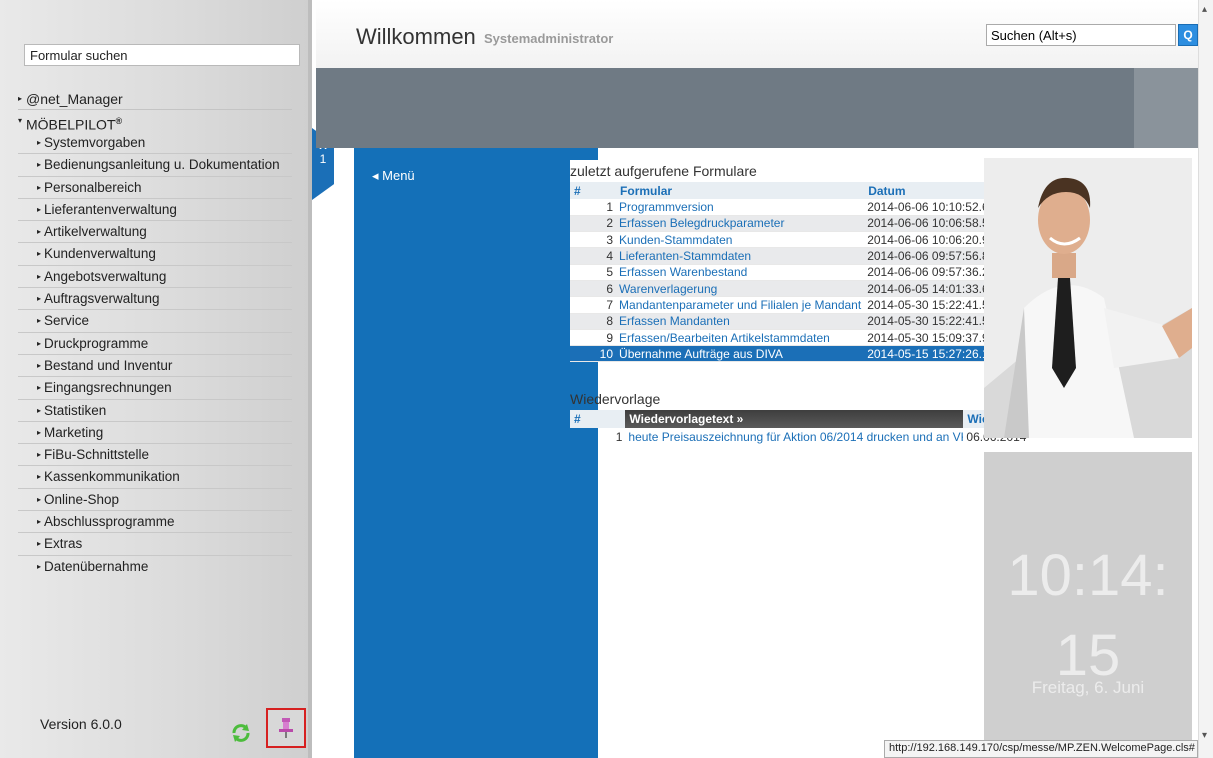 This screenshot has width=1213, height=758. I want to click on sidebar-item: ▸ Online-Shop, so click(155, 500).